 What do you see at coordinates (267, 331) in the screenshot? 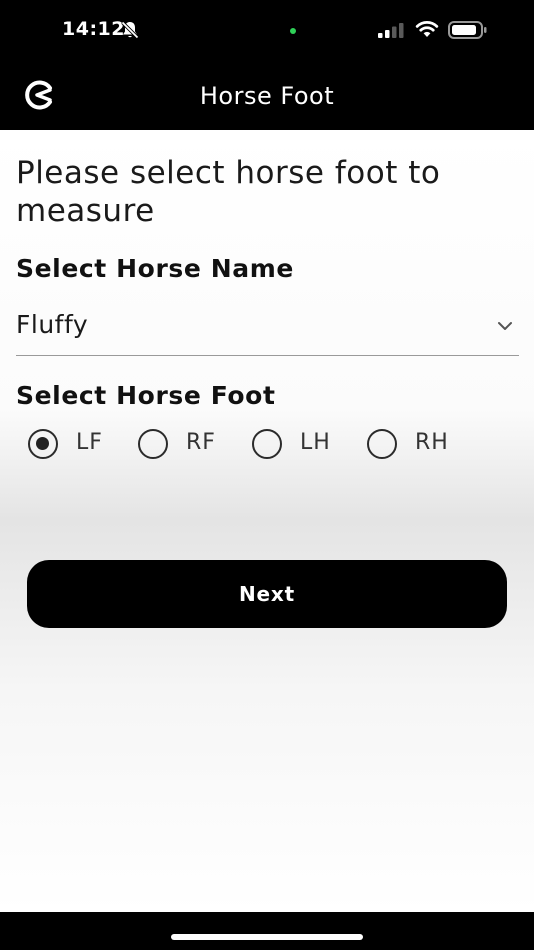
I see `horse-name-select: Fluffy` at bounding box center [267, 331].